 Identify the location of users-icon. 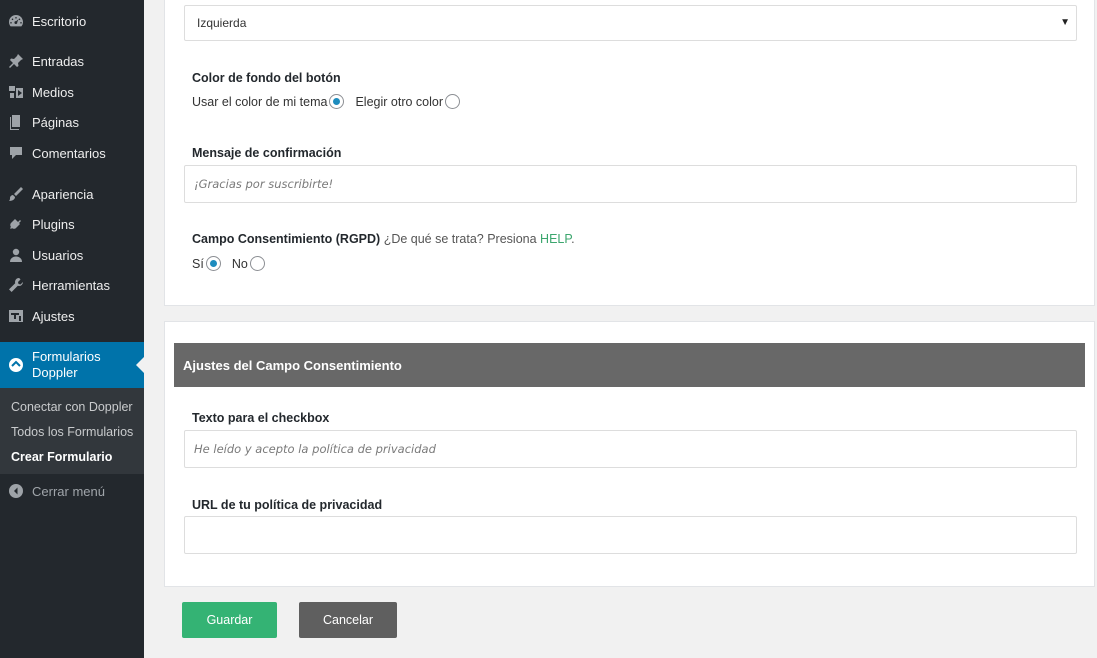
(16, 255).